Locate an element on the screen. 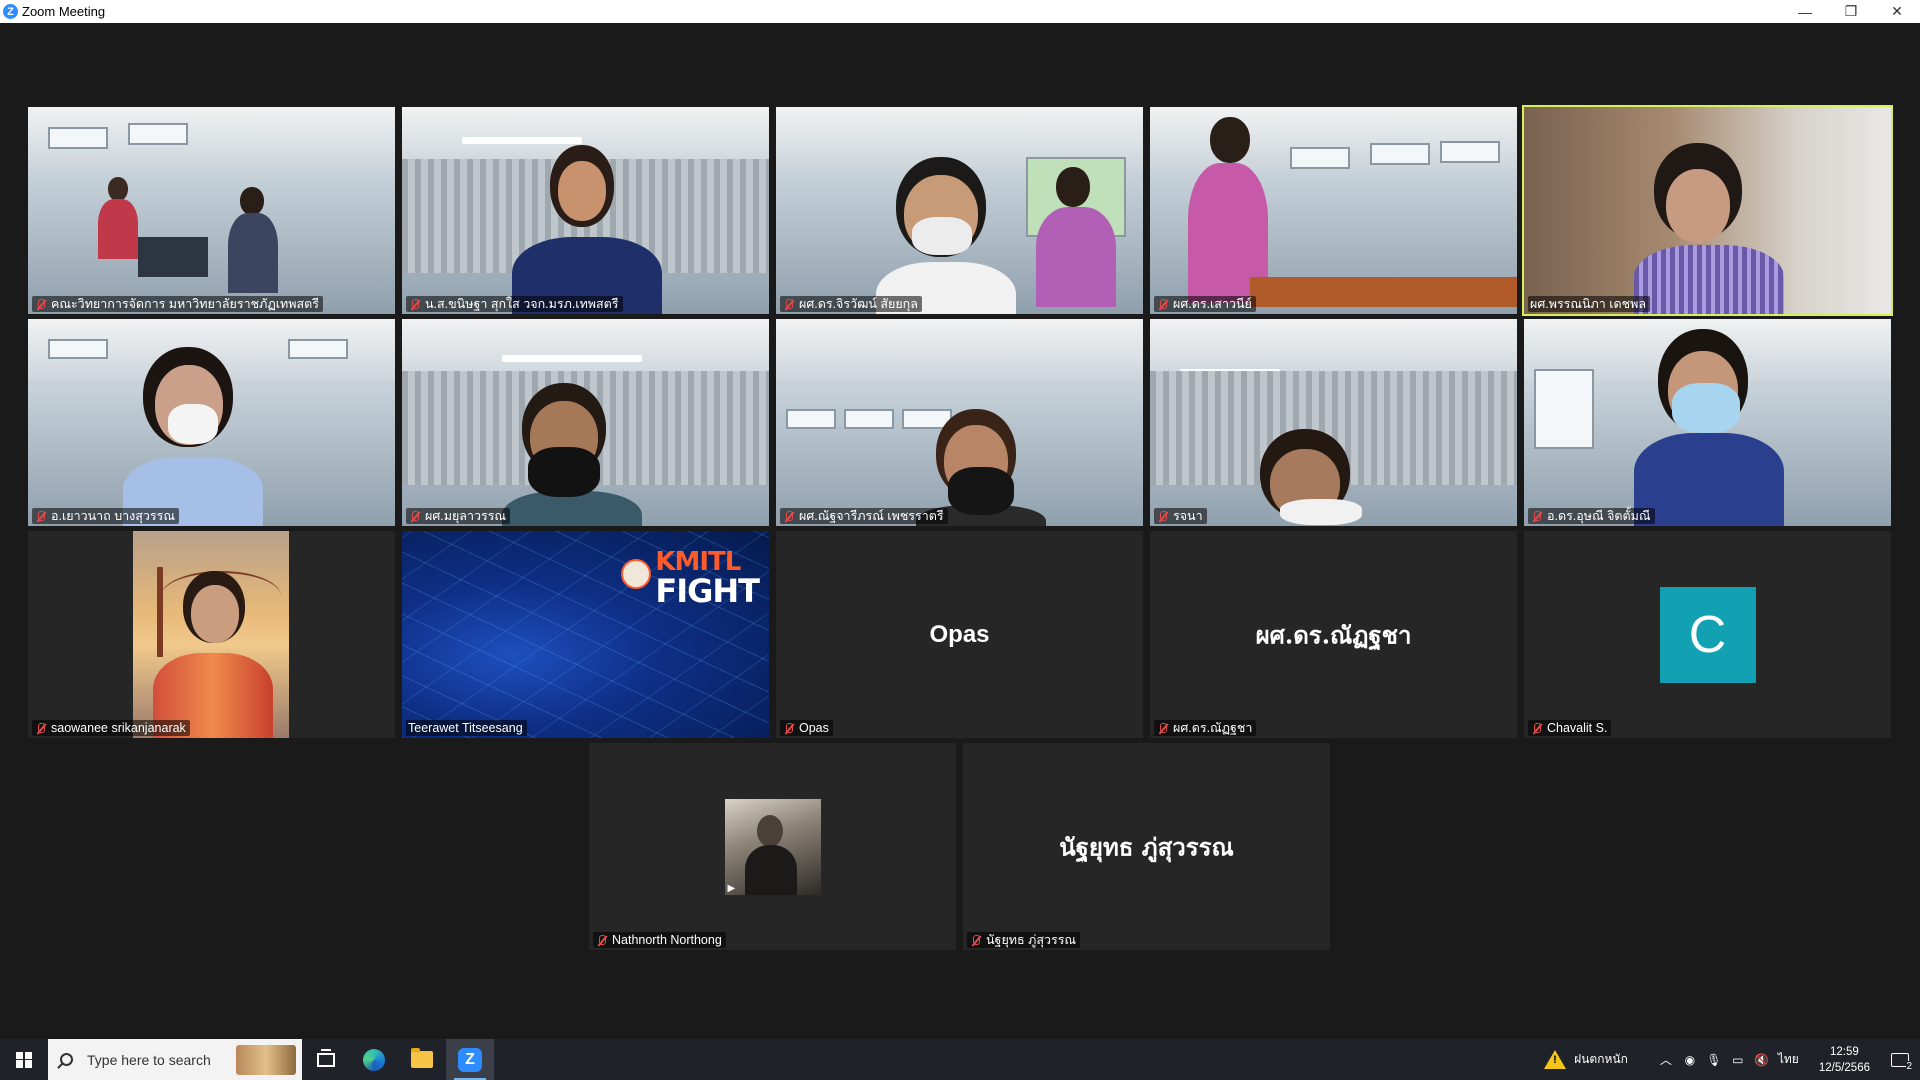 The height and width of the screenshot is (1080, 1920). participant-tile: รจนา is located at coordinates (1333, 422).